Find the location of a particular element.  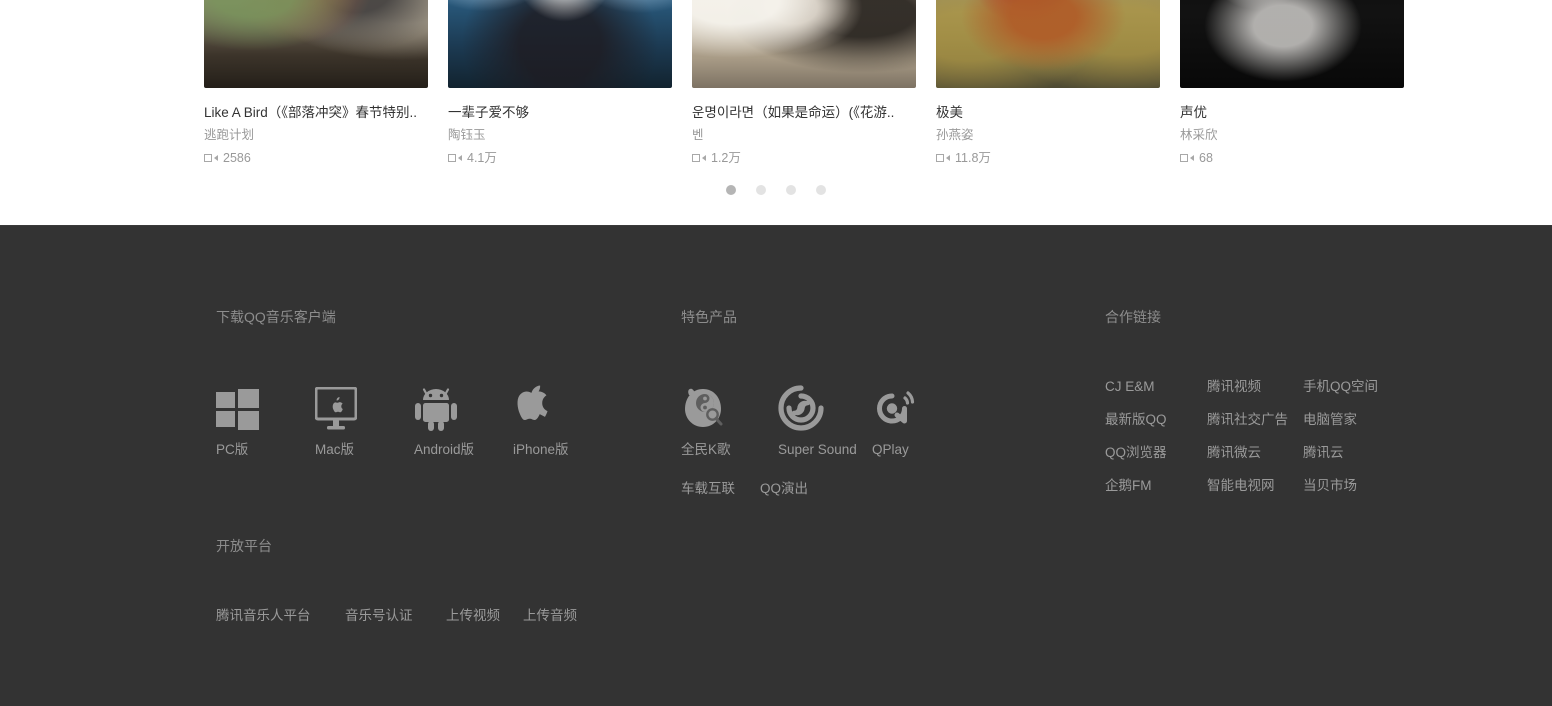

mv-title: 一辈子爱不够 is located at coordinates (560, 113).